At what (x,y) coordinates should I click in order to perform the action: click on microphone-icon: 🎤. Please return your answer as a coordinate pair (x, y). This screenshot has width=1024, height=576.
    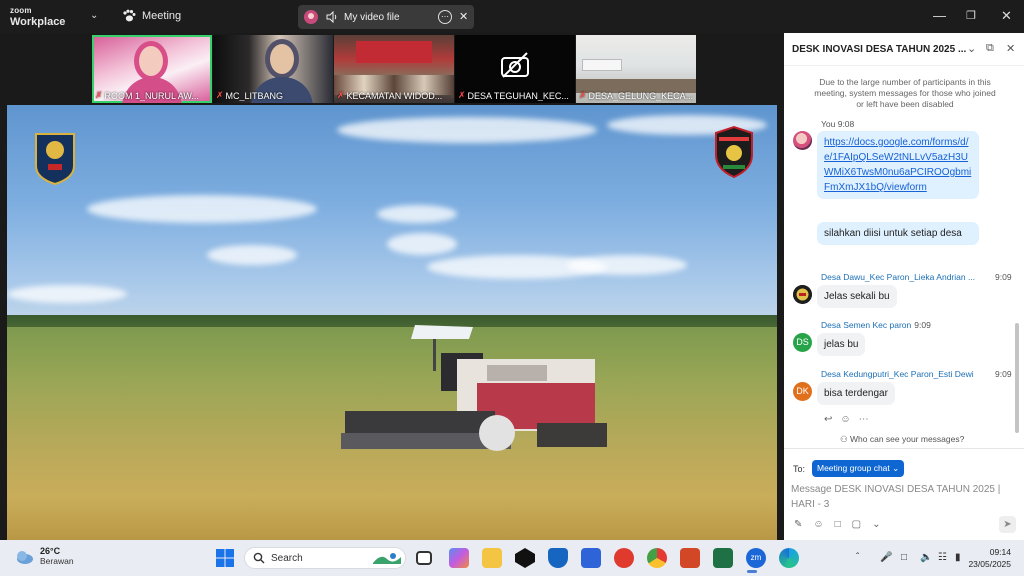
    Looking at the image, I should click on (886, 557).